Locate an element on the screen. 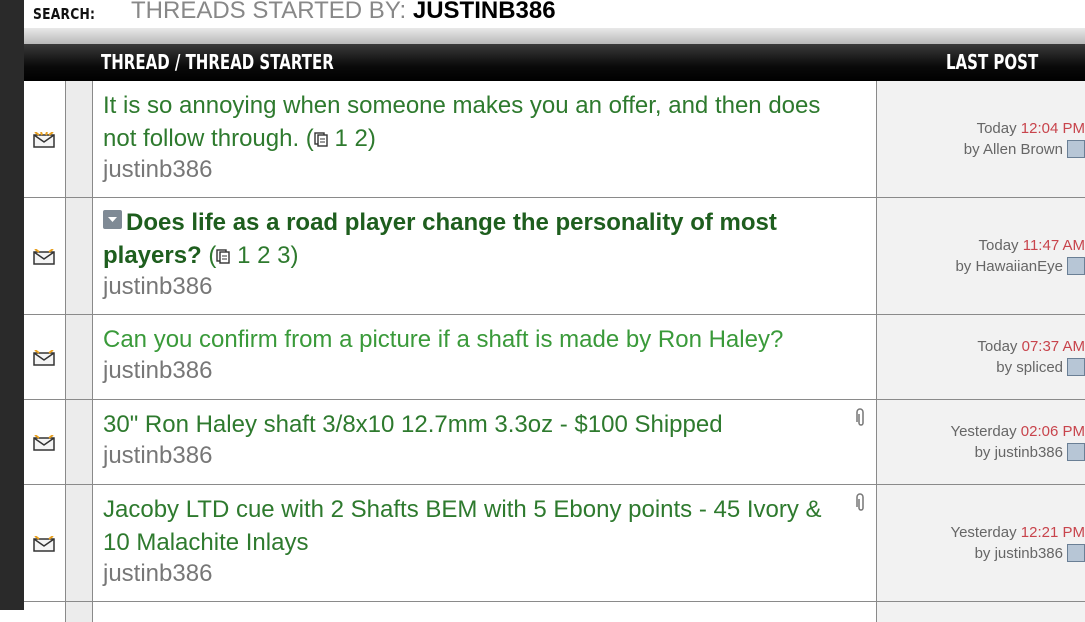 The height and width of the screenshot is (622, 1085). last-post-info: Yesterday 12:21 PM by justinb386 is located at coordinates (970, 543).